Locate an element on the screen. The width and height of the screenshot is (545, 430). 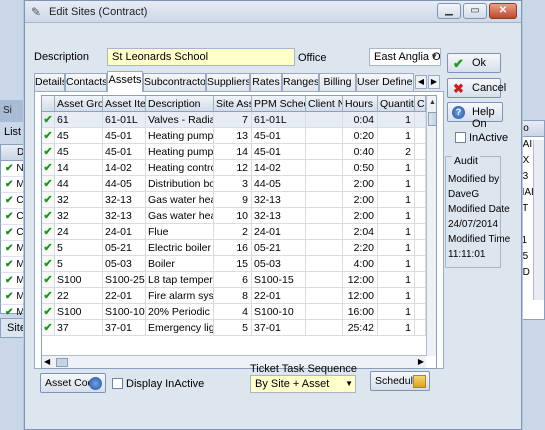
cell-description: Emergency lighting is located at coordinates (180, 328).